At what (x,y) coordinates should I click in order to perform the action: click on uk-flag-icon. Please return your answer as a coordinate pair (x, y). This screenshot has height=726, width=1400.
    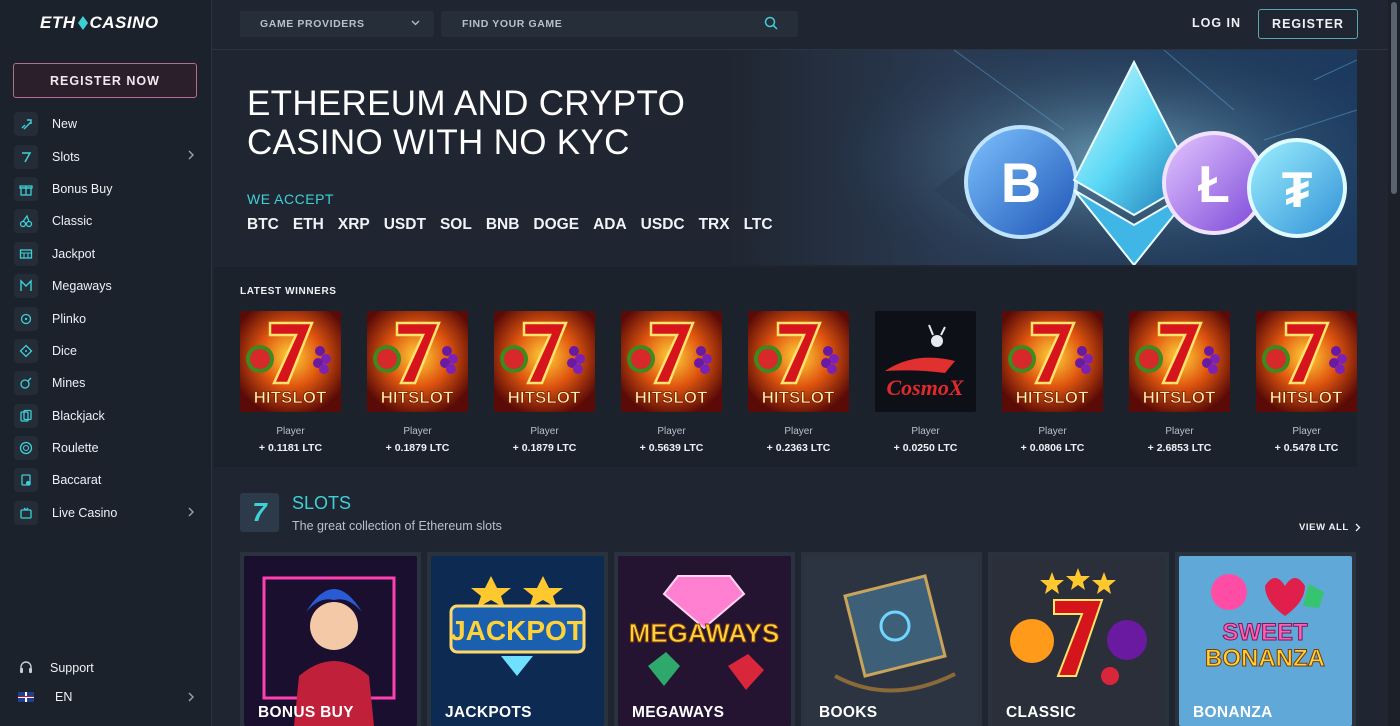
    Looking at the image, I should click on (26, 696).